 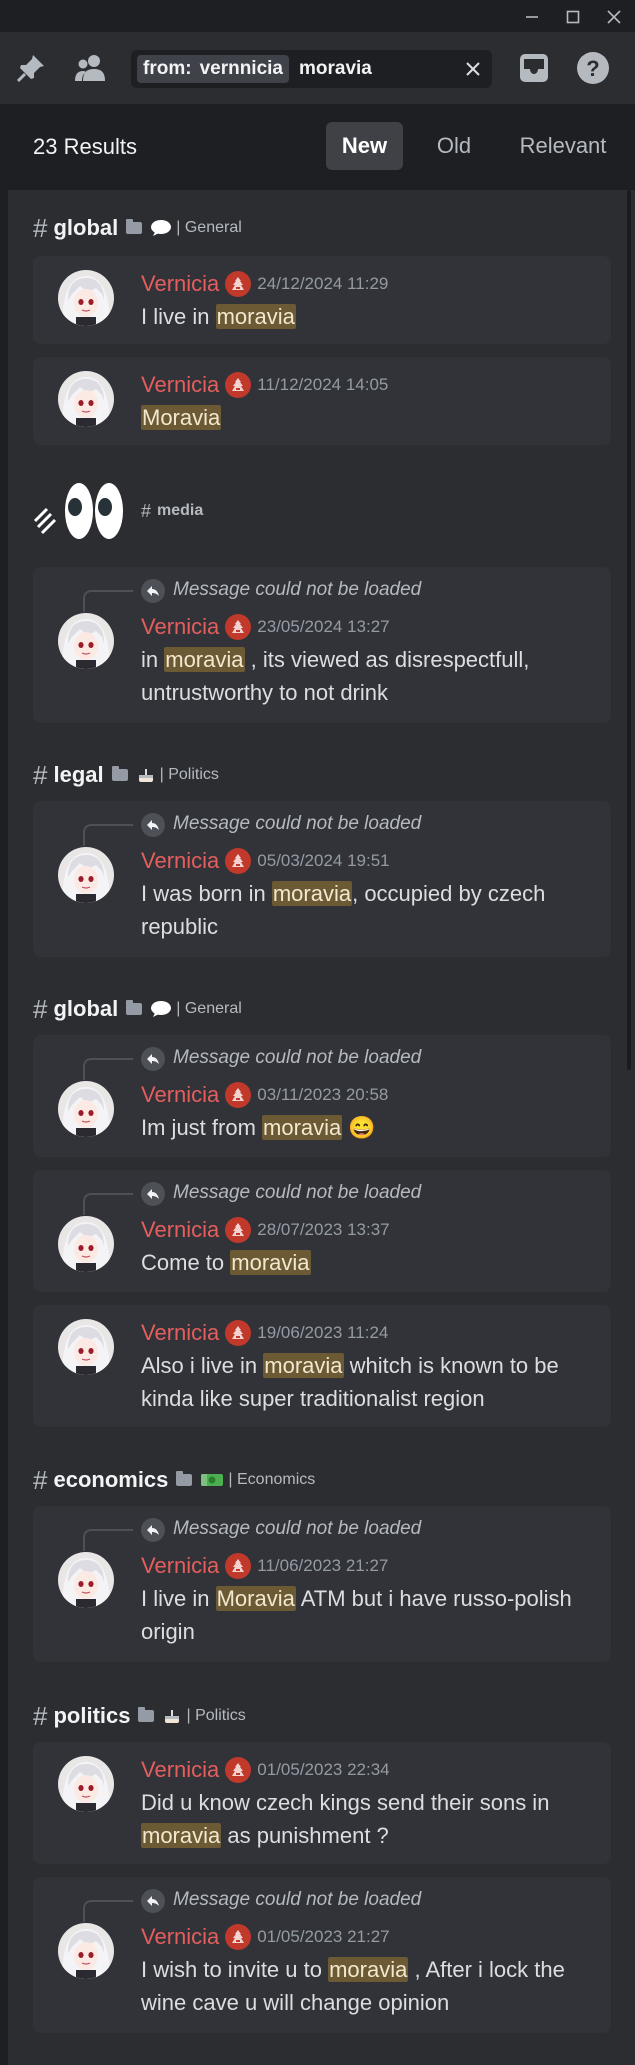 What do you see at coordinates (593, 68) in the screenshot?
I see `help-icon: ?` at bounding box center [593, 68].